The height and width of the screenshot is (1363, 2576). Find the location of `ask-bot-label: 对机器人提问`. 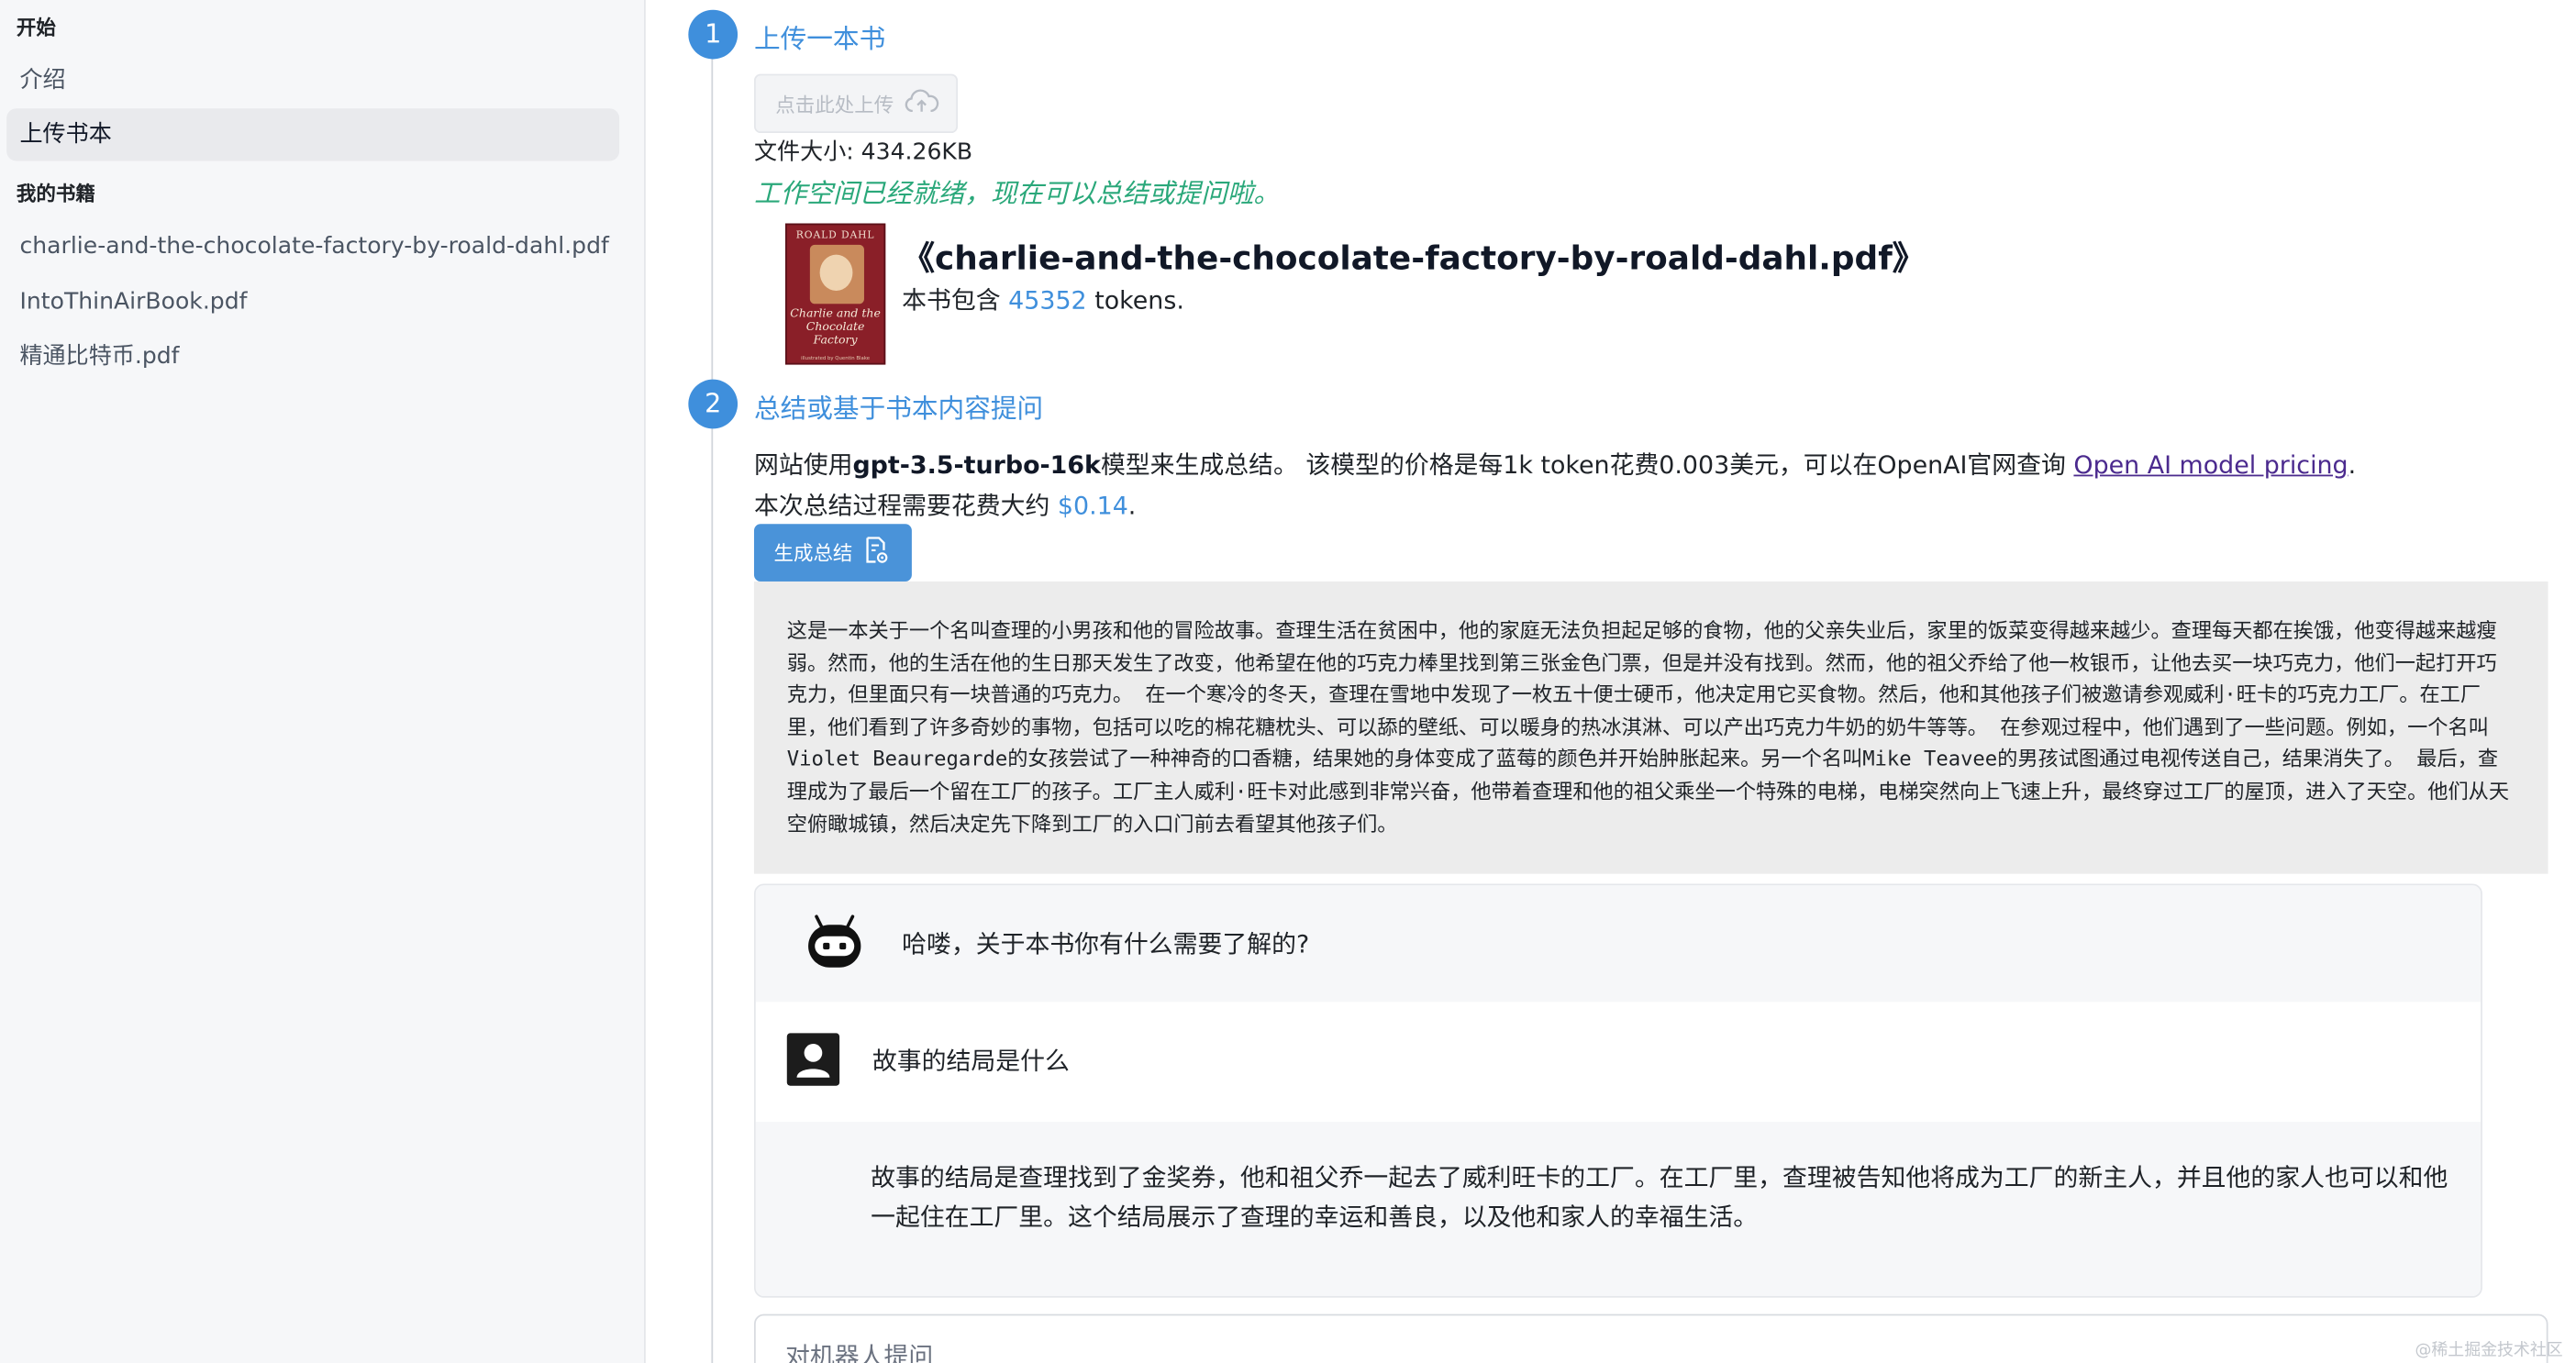

ask-bot-label: 对机器人提问 is located at coordinates (859, 1352).